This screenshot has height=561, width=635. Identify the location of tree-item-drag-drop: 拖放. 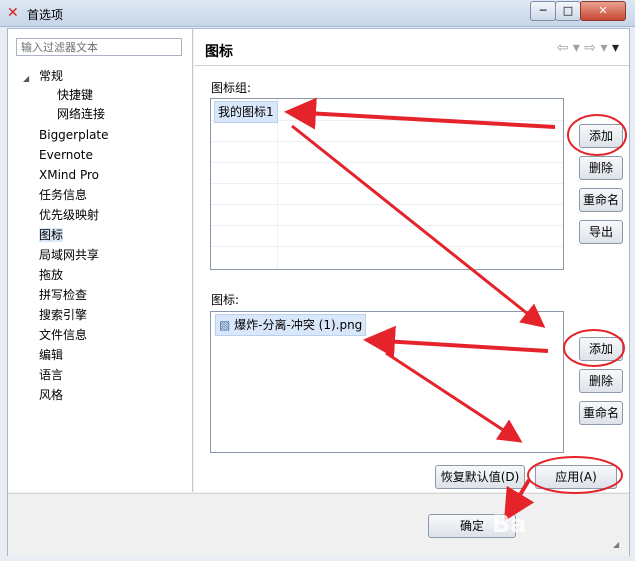
(51, 275).